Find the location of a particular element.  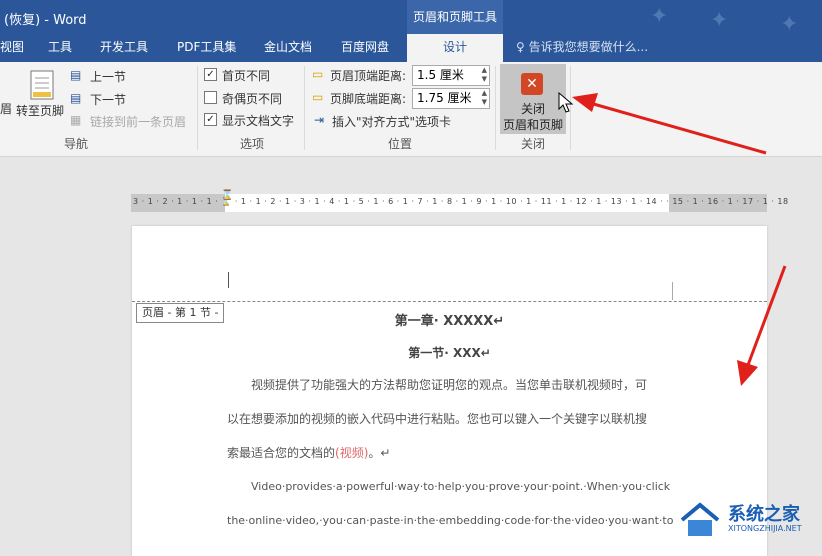

paragraph-line: 以在想要添加的视频的嵌入代码中进行粘贴。您也可以键入一个关键字以联机搜 is located at coordinates (437, 419).